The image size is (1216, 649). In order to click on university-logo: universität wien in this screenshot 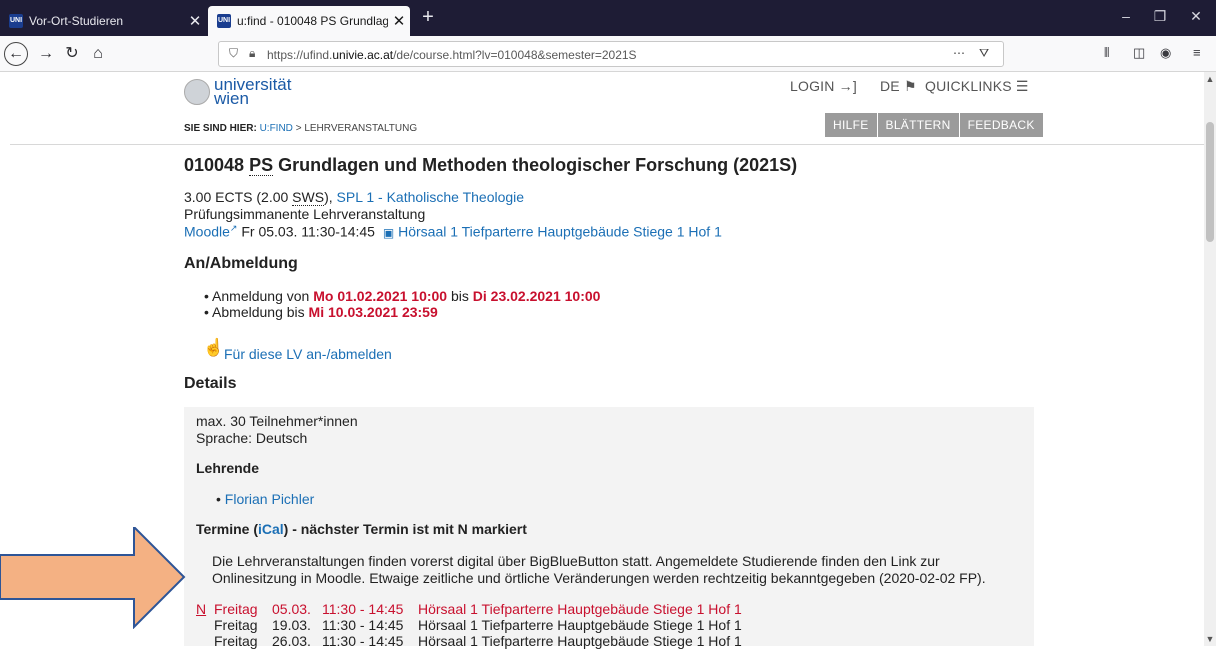, I will do `click(237, 92)`.